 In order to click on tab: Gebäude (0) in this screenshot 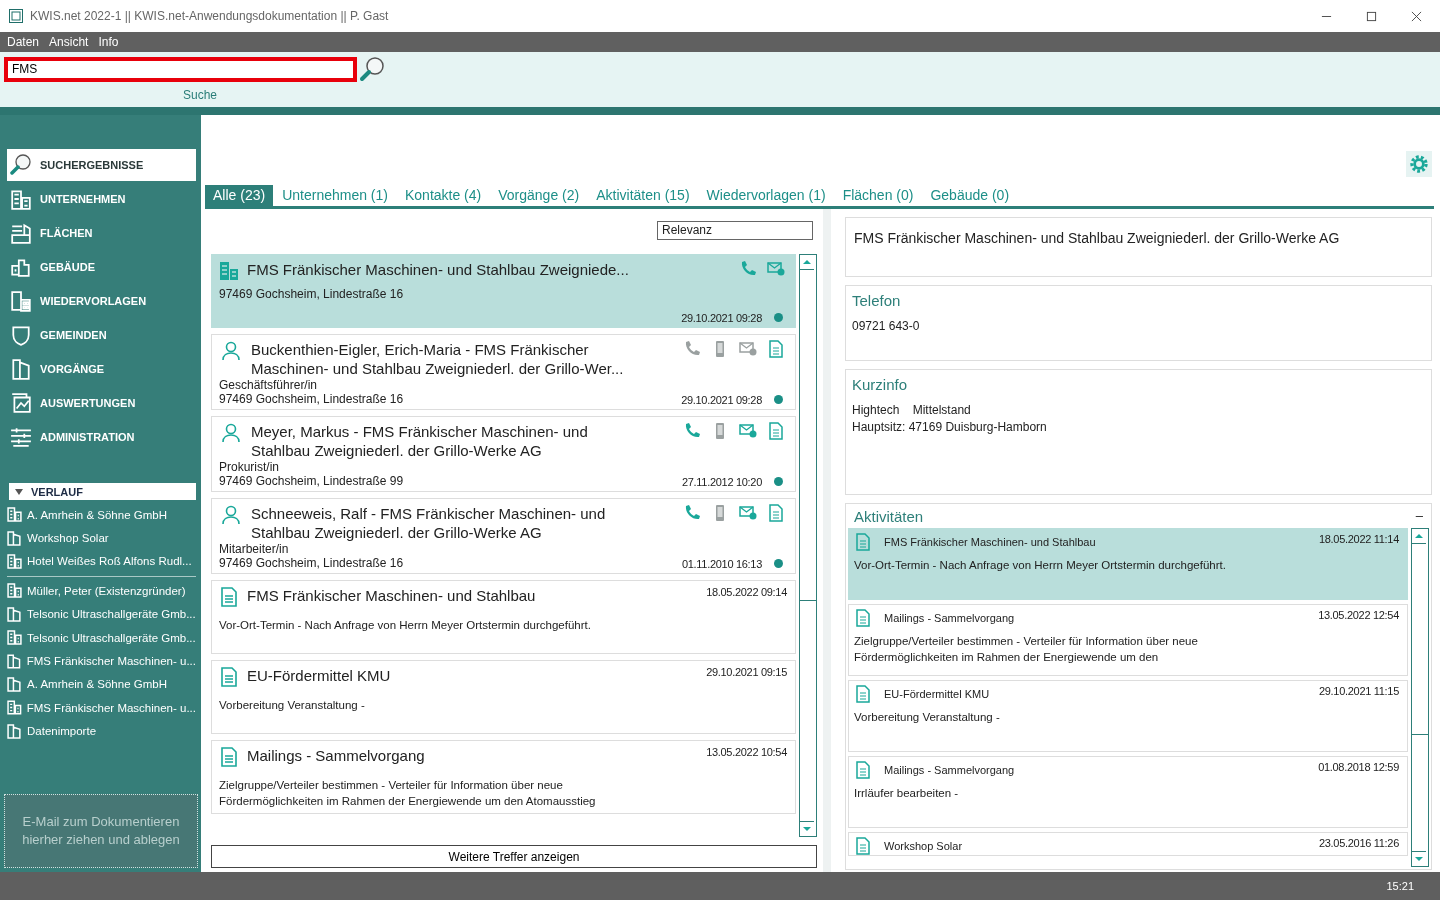, I will do `click(970, 195)`.